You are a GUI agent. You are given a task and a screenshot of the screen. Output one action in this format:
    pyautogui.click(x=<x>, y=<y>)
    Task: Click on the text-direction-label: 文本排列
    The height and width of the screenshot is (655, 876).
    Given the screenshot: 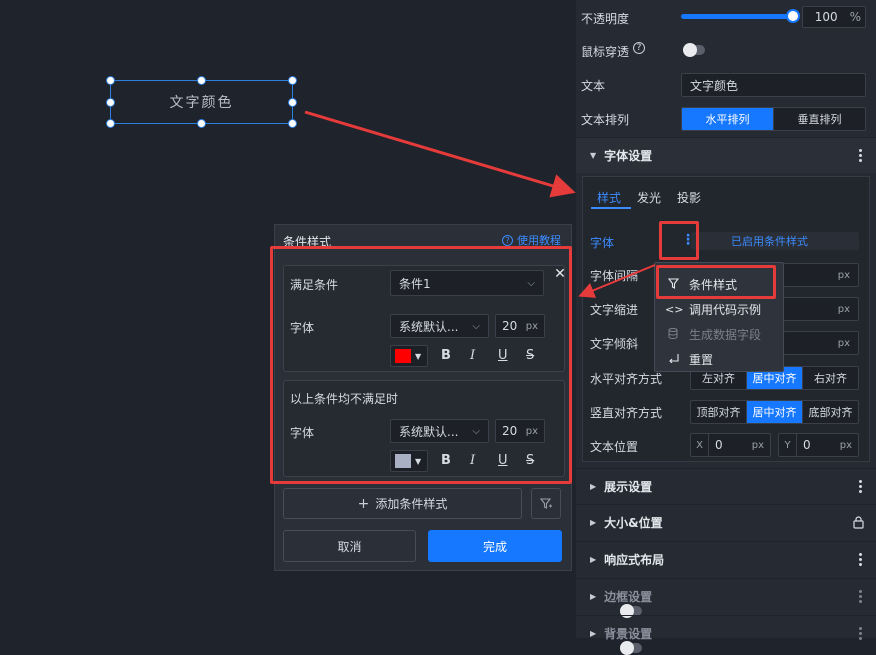 What is the action you would take?
    pyautogui.click(x=605, y=120)
    